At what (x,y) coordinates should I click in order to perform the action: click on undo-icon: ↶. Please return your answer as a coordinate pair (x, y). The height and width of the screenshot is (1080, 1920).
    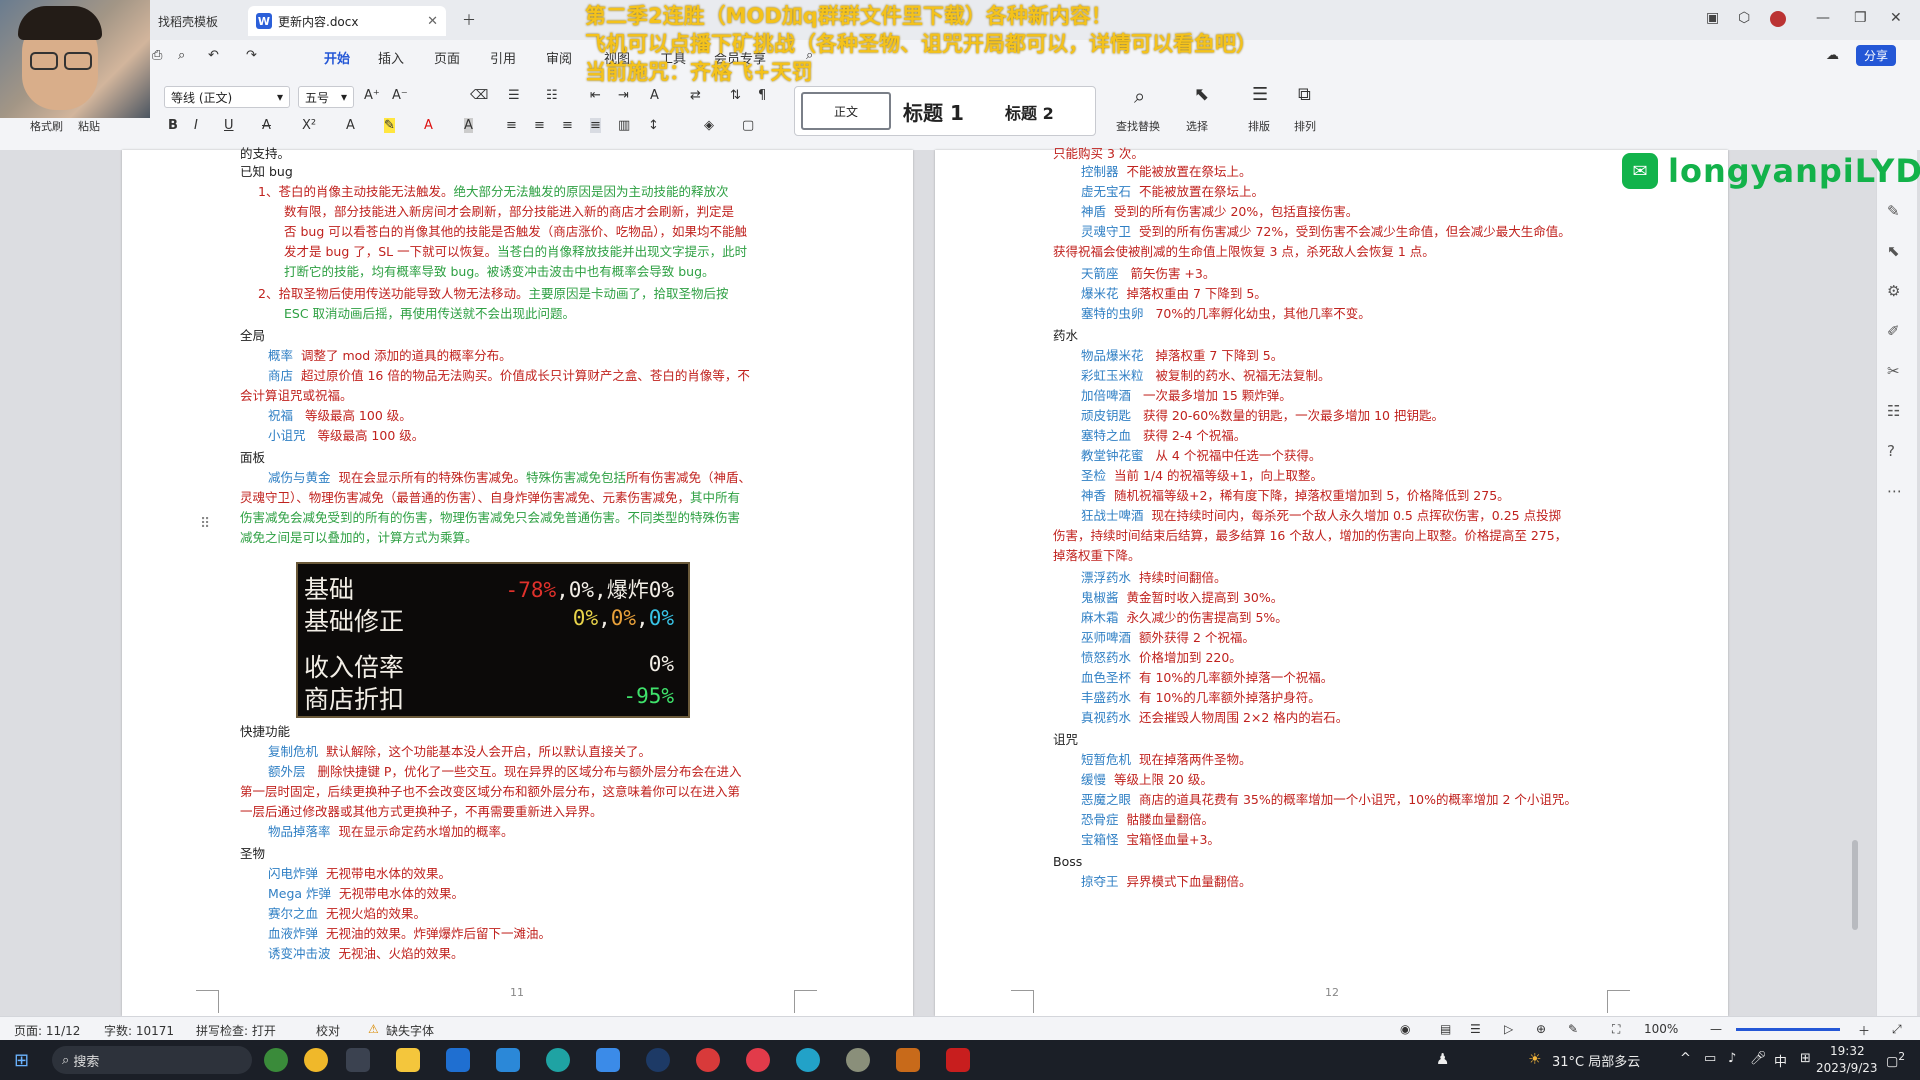
    Looking at the image, I should click on (213, 55).